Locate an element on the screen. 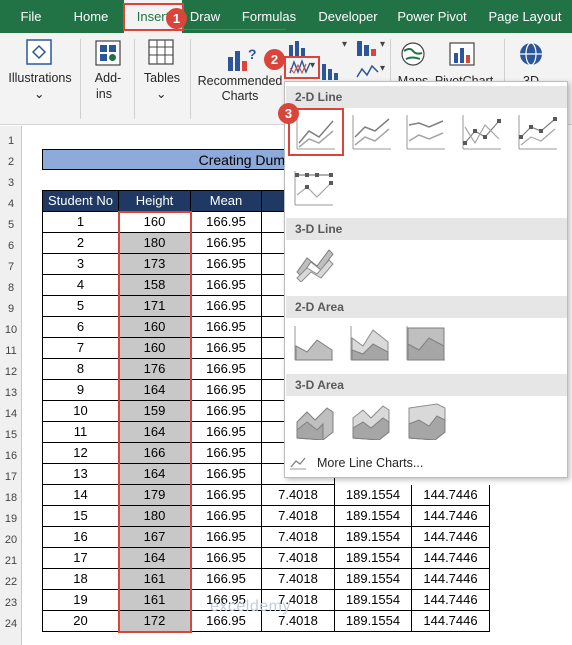  stacked-line-chart-option is located at coordinates (372, 132).